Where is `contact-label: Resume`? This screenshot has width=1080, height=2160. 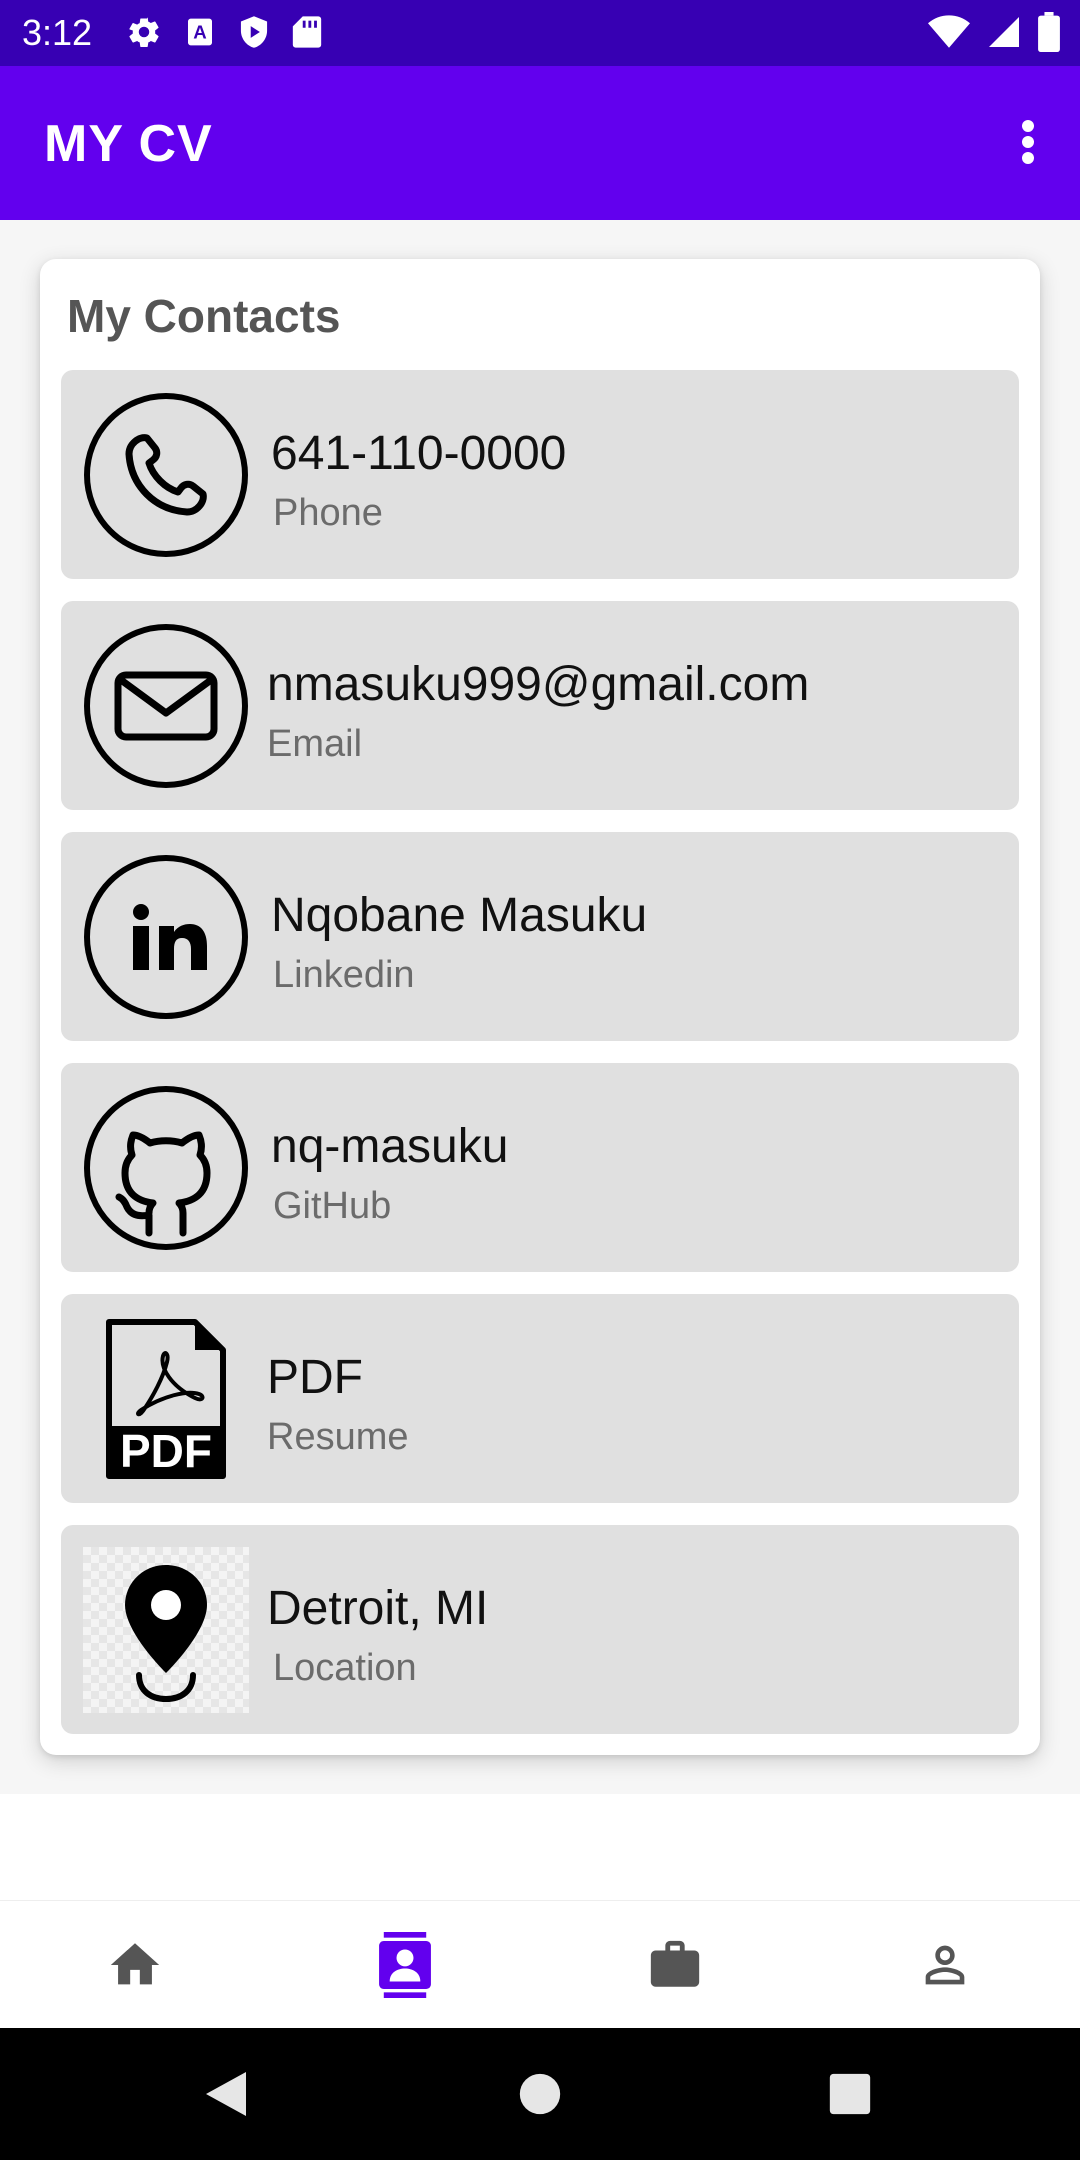
contact-label: Resume is located at coordinates (338, 1437).